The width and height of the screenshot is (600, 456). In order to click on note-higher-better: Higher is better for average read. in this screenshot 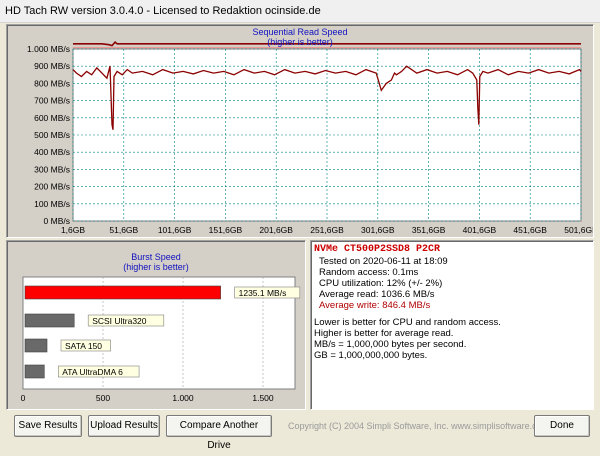, I will do `click(384, 333)`.